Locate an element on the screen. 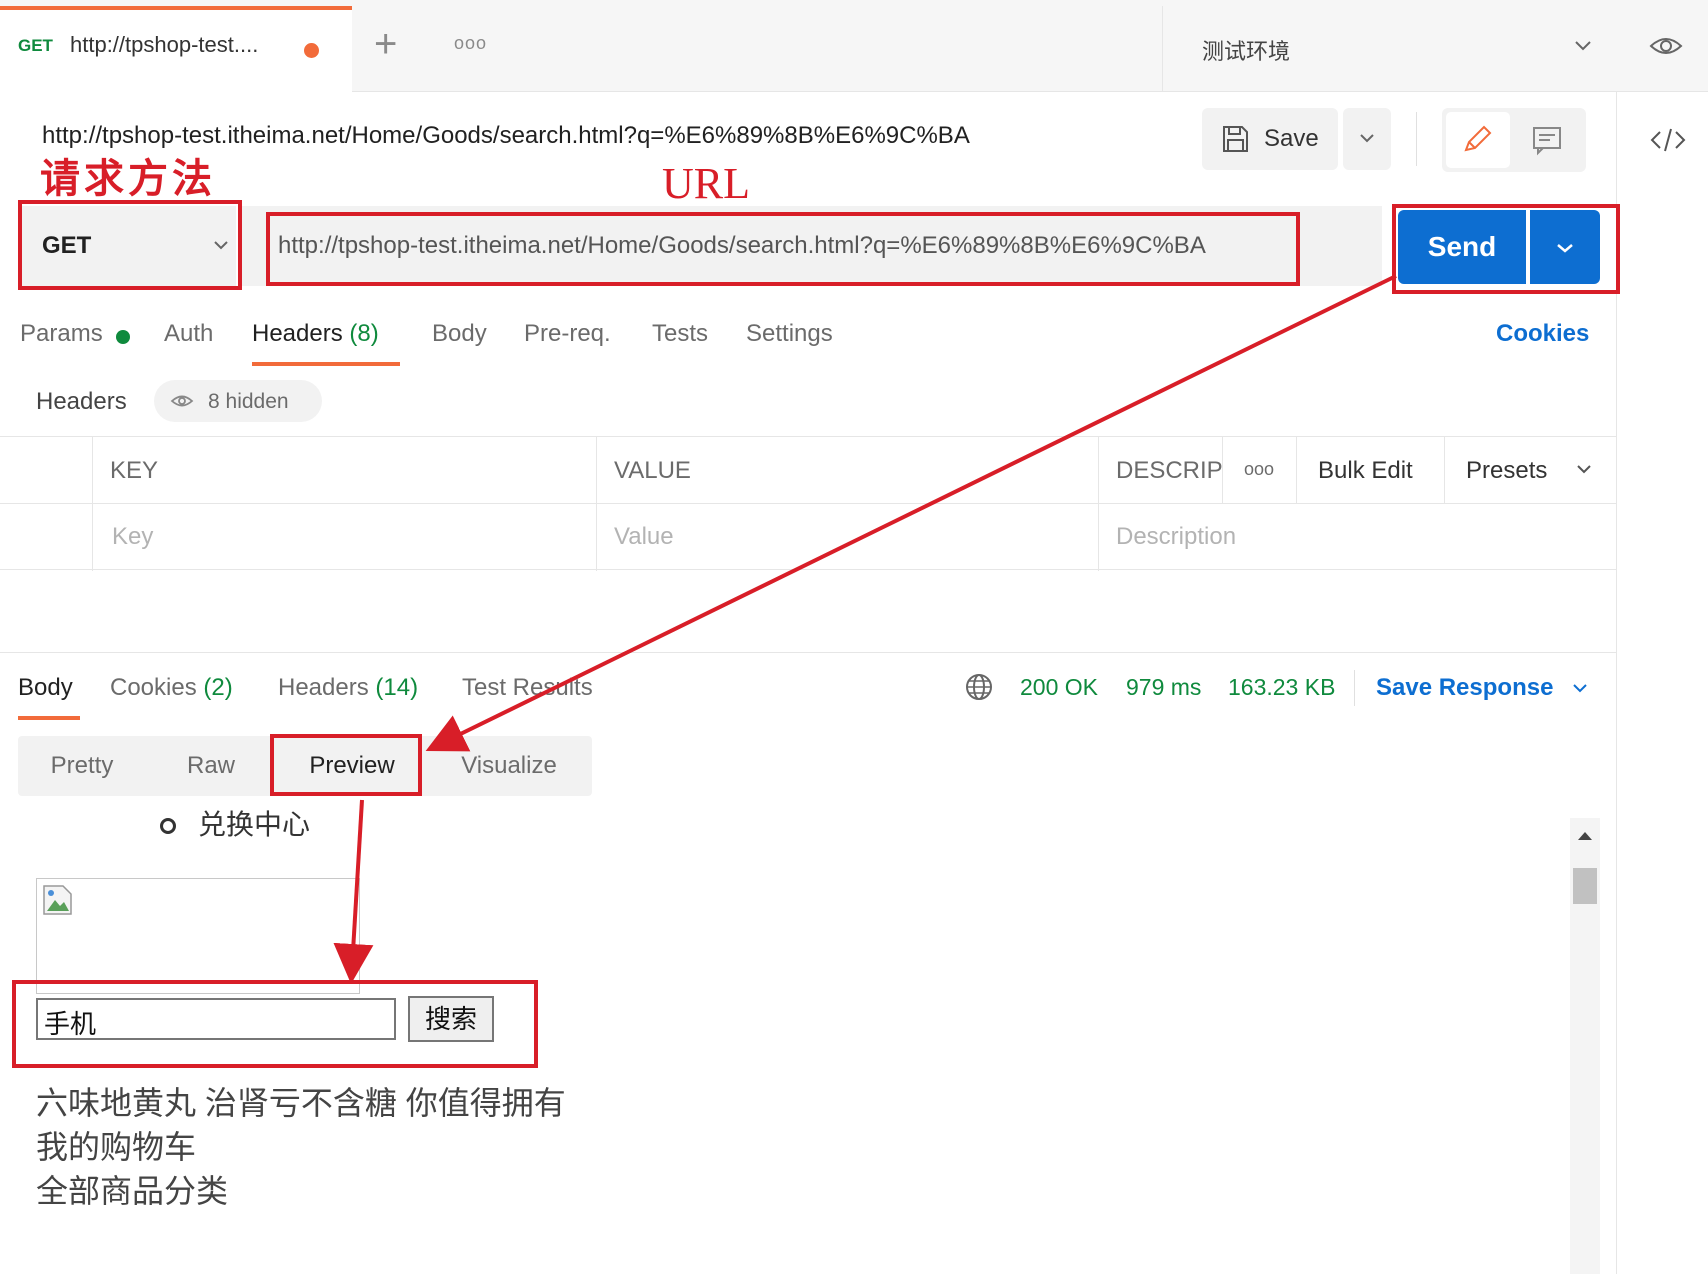 This screenshot has width=1708, height=1274. bulk-edit-button: Bulk Edit is located at coordinates (1365, 471).